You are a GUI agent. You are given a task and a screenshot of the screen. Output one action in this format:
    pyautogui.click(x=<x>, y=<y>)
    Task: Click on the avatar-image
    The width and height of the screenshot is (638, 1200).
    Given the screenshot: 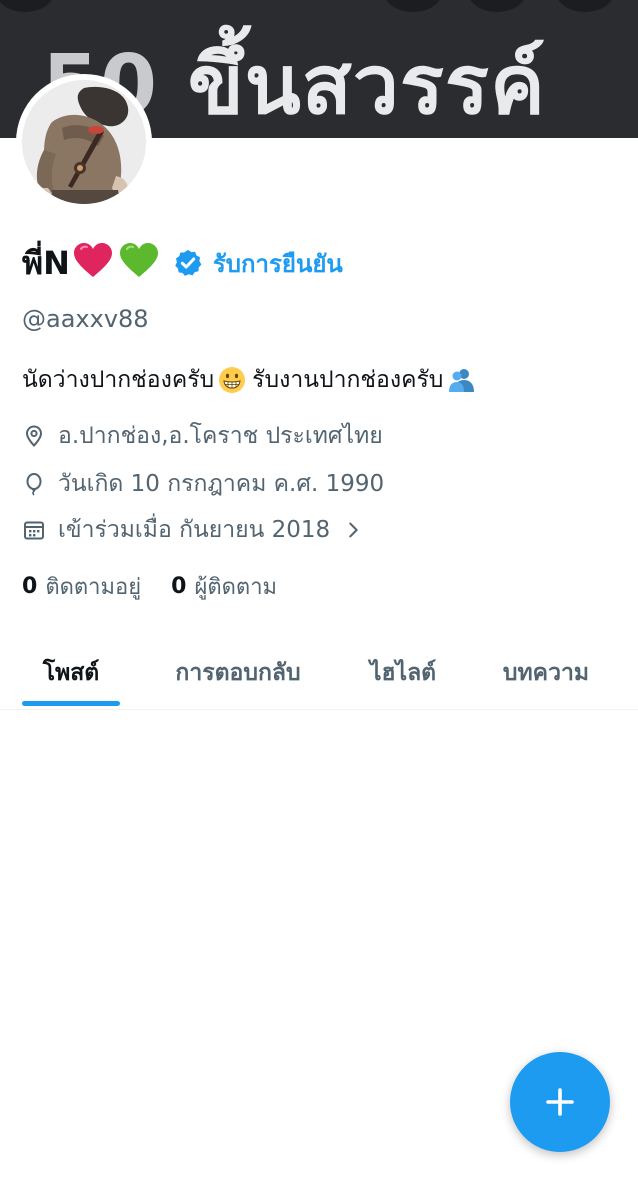 What is the action you would take?
    pyautogui.click(x=84, y=142)
    